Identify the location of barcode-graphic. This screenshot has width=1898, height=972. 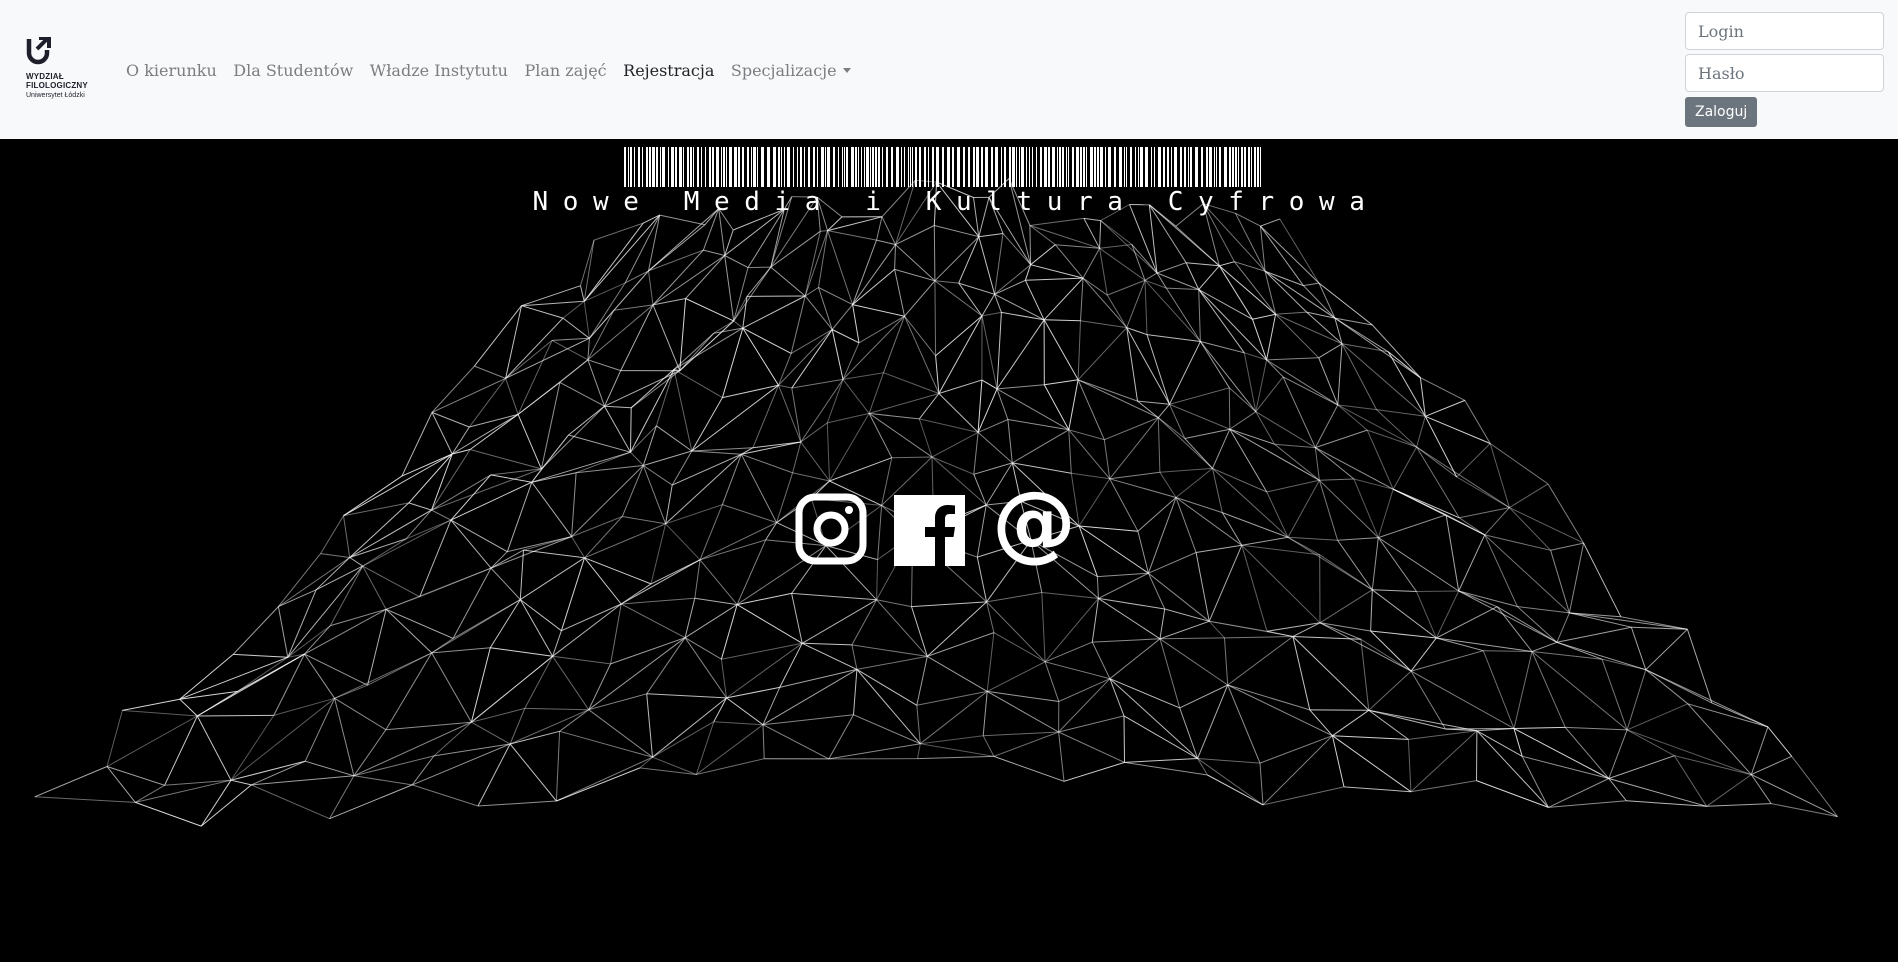
(942, 167).